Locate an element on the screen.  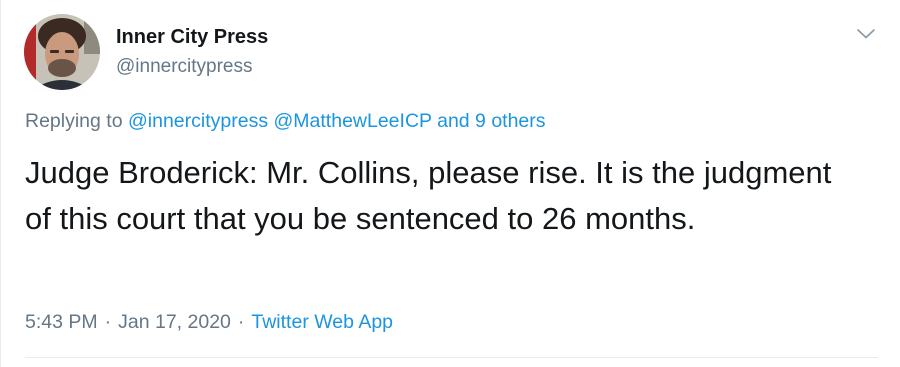
reply-prefix: Replying to is located at coordinates (74, 121).